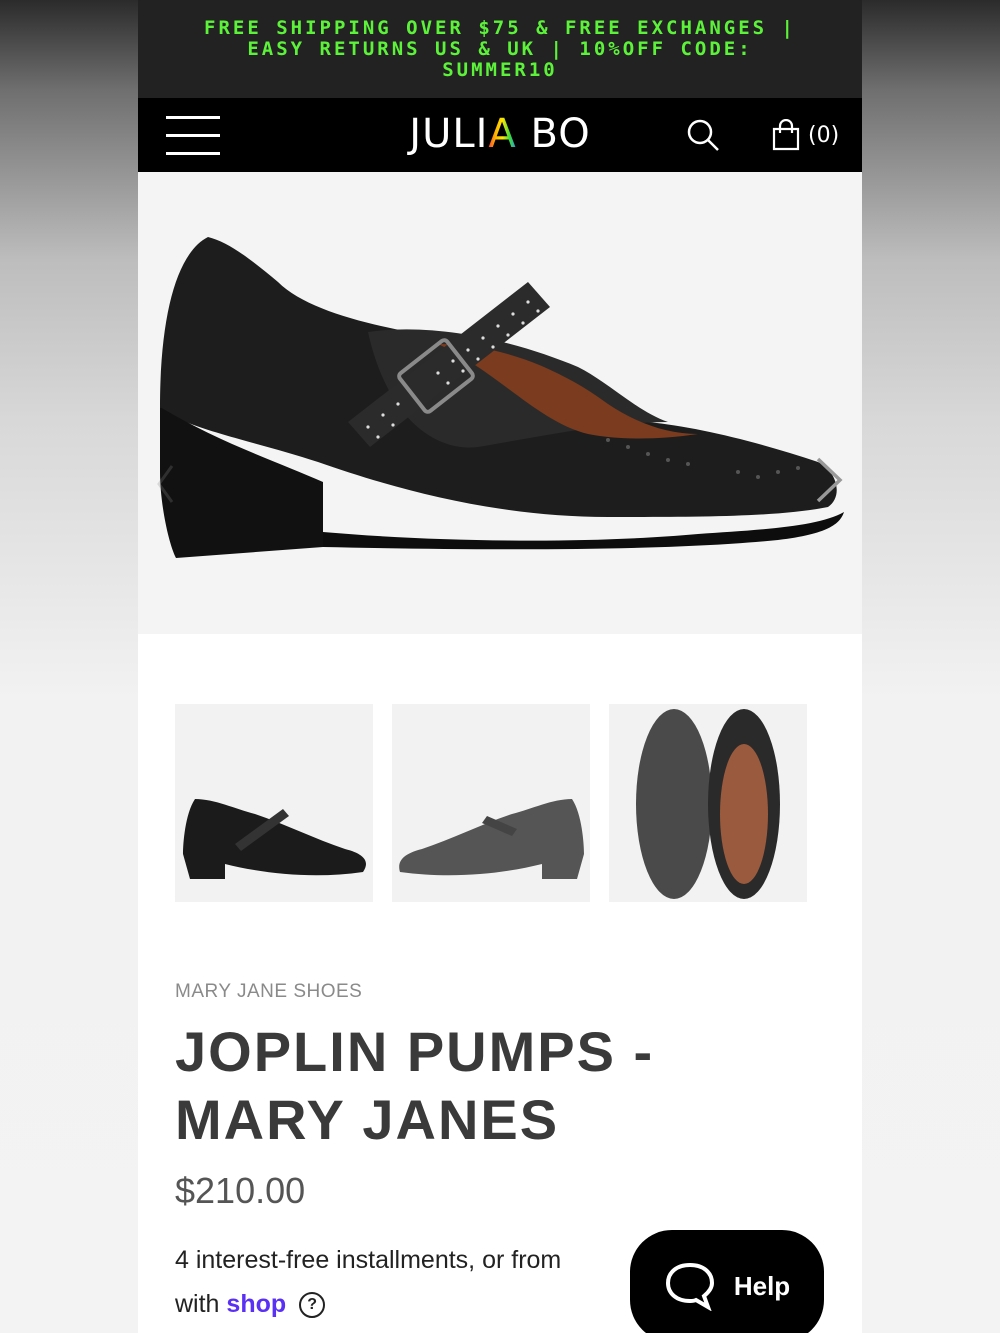 Image resolution: width=1000 pixels, height=1333 pixels. Describe the element at coordinates (553, 134) in the screenshot. I see `logo-right: BO` at that location.